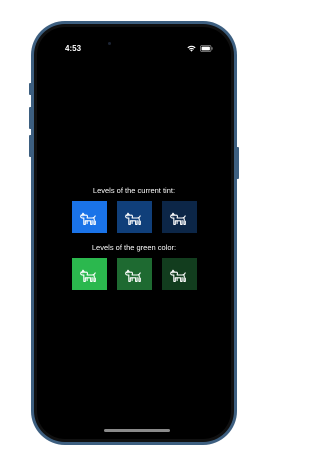 This screenshot has width=320, height=468. Describe the element at coordinates (134, 190) in the screenshot. I see `section-label: Levels of the current tint:` at that location.